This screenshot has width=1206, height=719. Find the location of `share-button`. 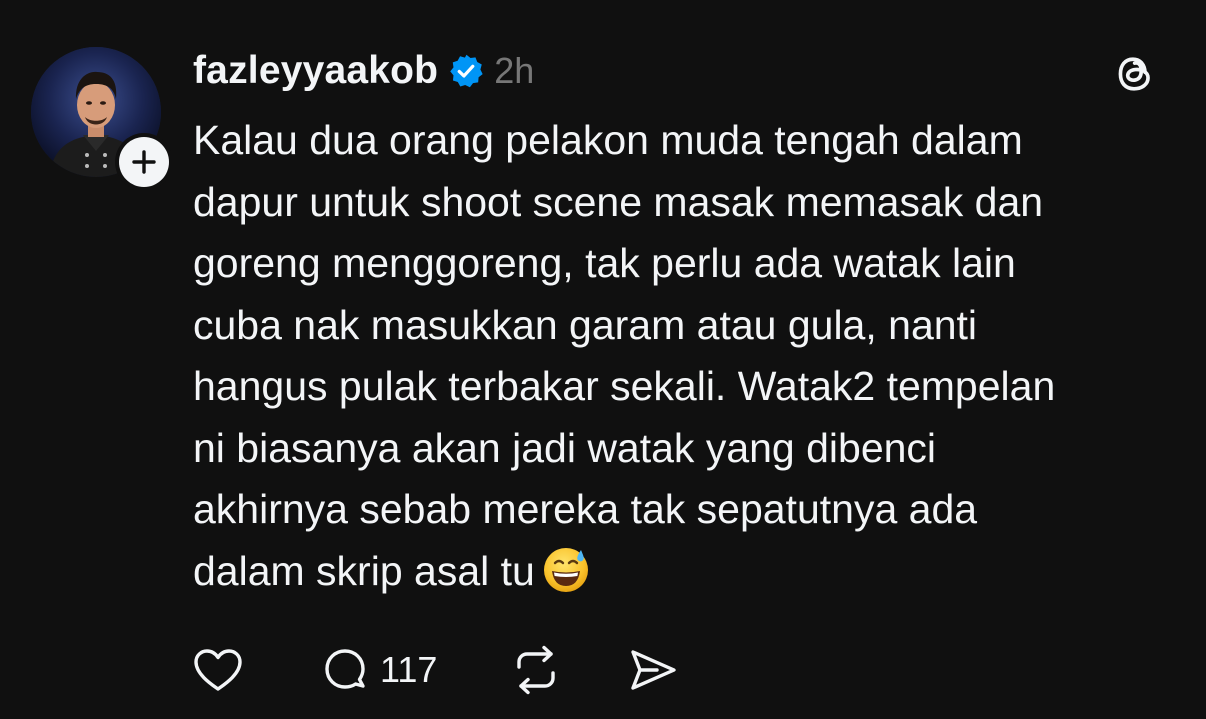

share-button is located at coordinates (653, 670).